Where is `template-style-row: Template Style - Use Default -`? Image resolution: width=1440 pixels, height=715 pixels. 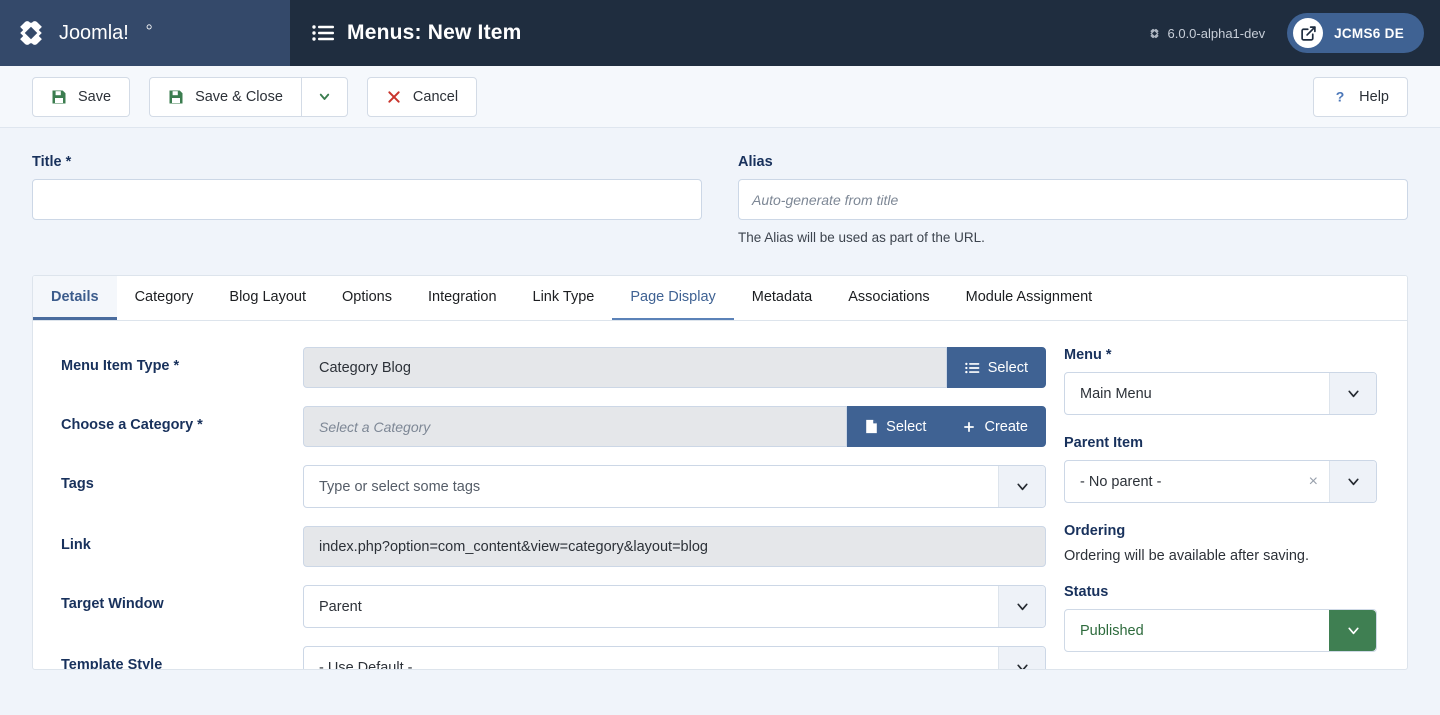
template-style-row: Template Style - Use Default - is located at coordinates (553, 658).